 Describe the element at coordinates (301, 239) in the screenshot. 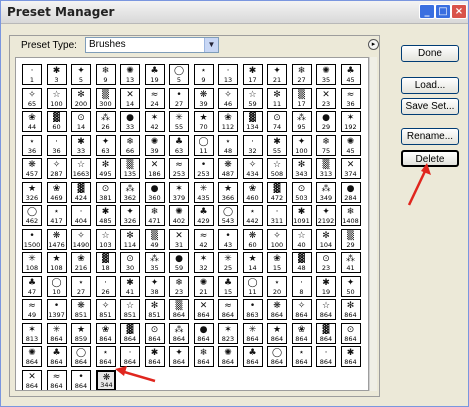

I see `brush-preset-cell: ☆ 40` at that location.